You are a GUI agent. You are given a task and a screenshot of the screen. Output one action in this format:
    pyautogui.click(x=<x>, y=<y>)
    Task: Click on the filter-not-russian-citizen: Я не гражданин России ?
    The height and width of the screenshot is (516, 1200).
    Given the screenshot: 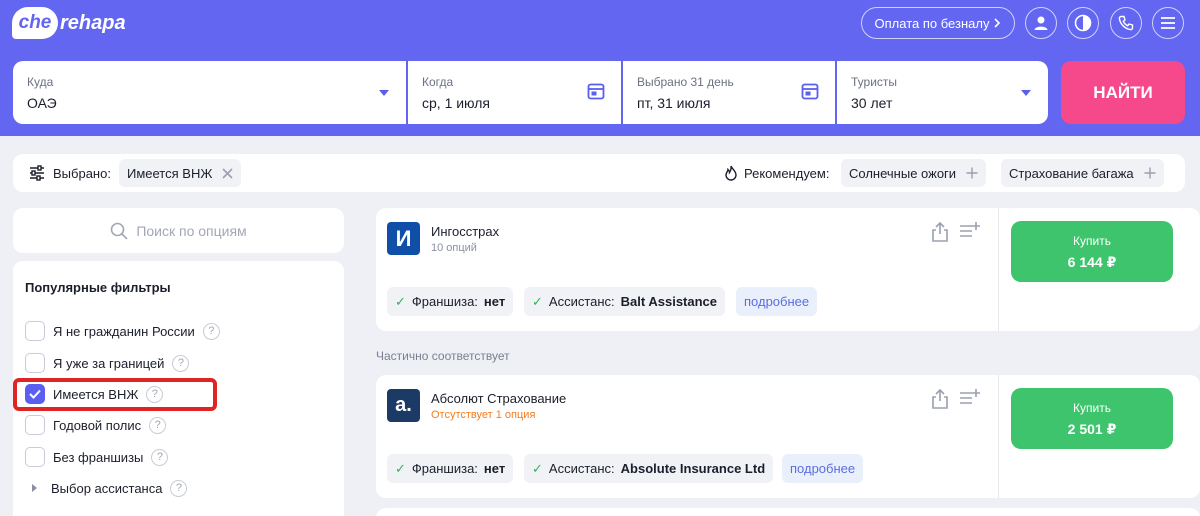 What is the action you would take?
    pyautogui.click(x=122, y=331)
    